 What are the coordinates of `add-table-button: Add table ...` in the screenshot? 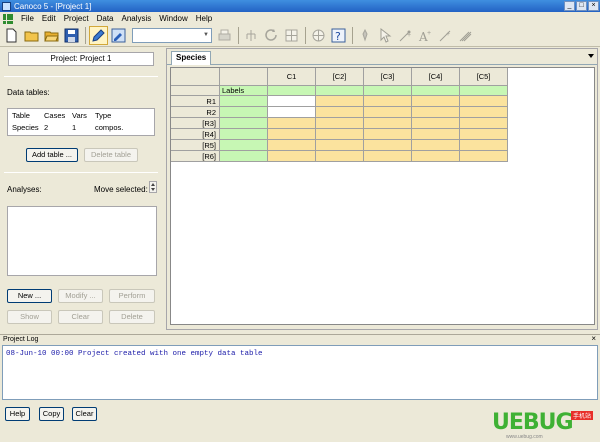 It's located at (52, 155).